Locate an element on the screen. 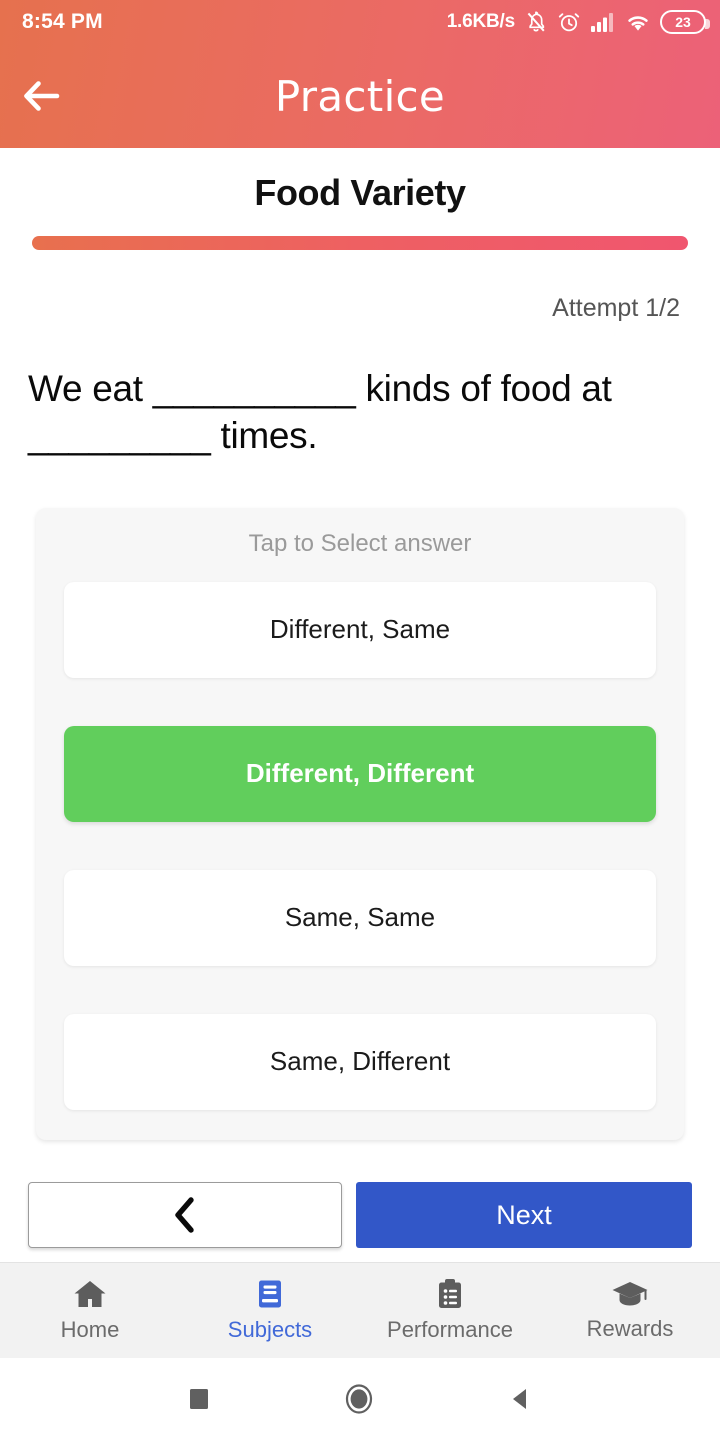  back-system-button is located at coordinates (520, 1399).